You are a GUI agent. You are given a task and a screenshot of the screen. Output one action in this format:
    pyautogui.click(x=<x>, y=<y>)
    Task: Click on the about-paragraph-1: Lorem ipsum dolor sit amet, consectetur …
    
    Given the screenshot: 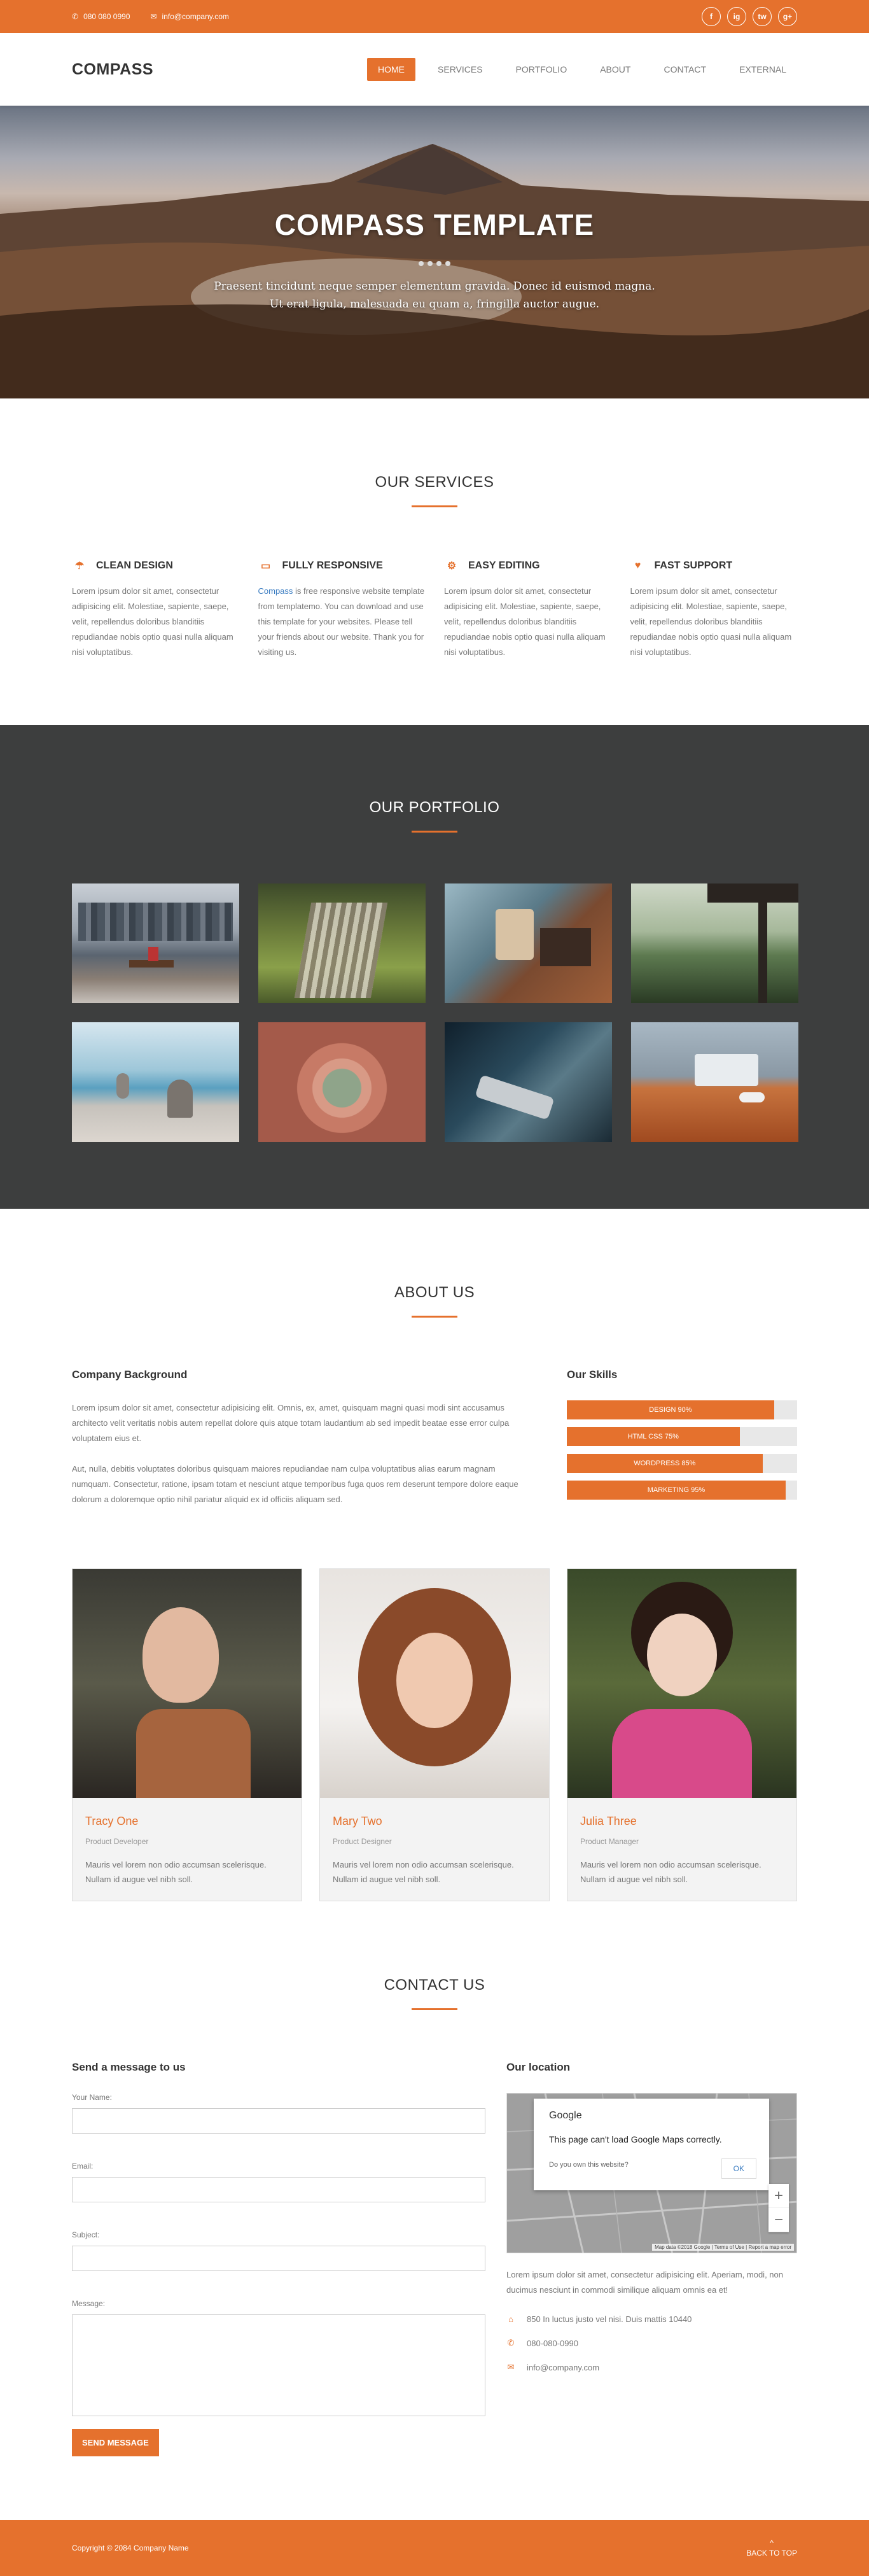 What is the action you would take?
    pyautogui.click(x=291, y=1423)
    